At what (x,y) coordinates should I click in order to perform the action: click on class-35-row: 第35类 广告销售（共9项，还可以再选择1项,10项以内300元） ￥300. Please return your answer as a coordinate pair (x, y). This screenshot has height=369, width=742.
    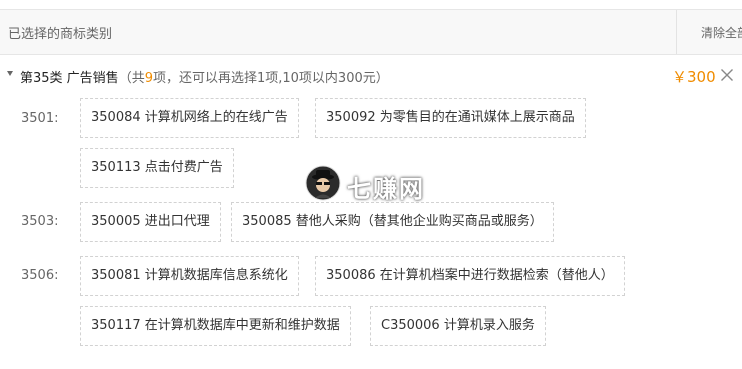
    Looking at the image, I should click on (371, 75).